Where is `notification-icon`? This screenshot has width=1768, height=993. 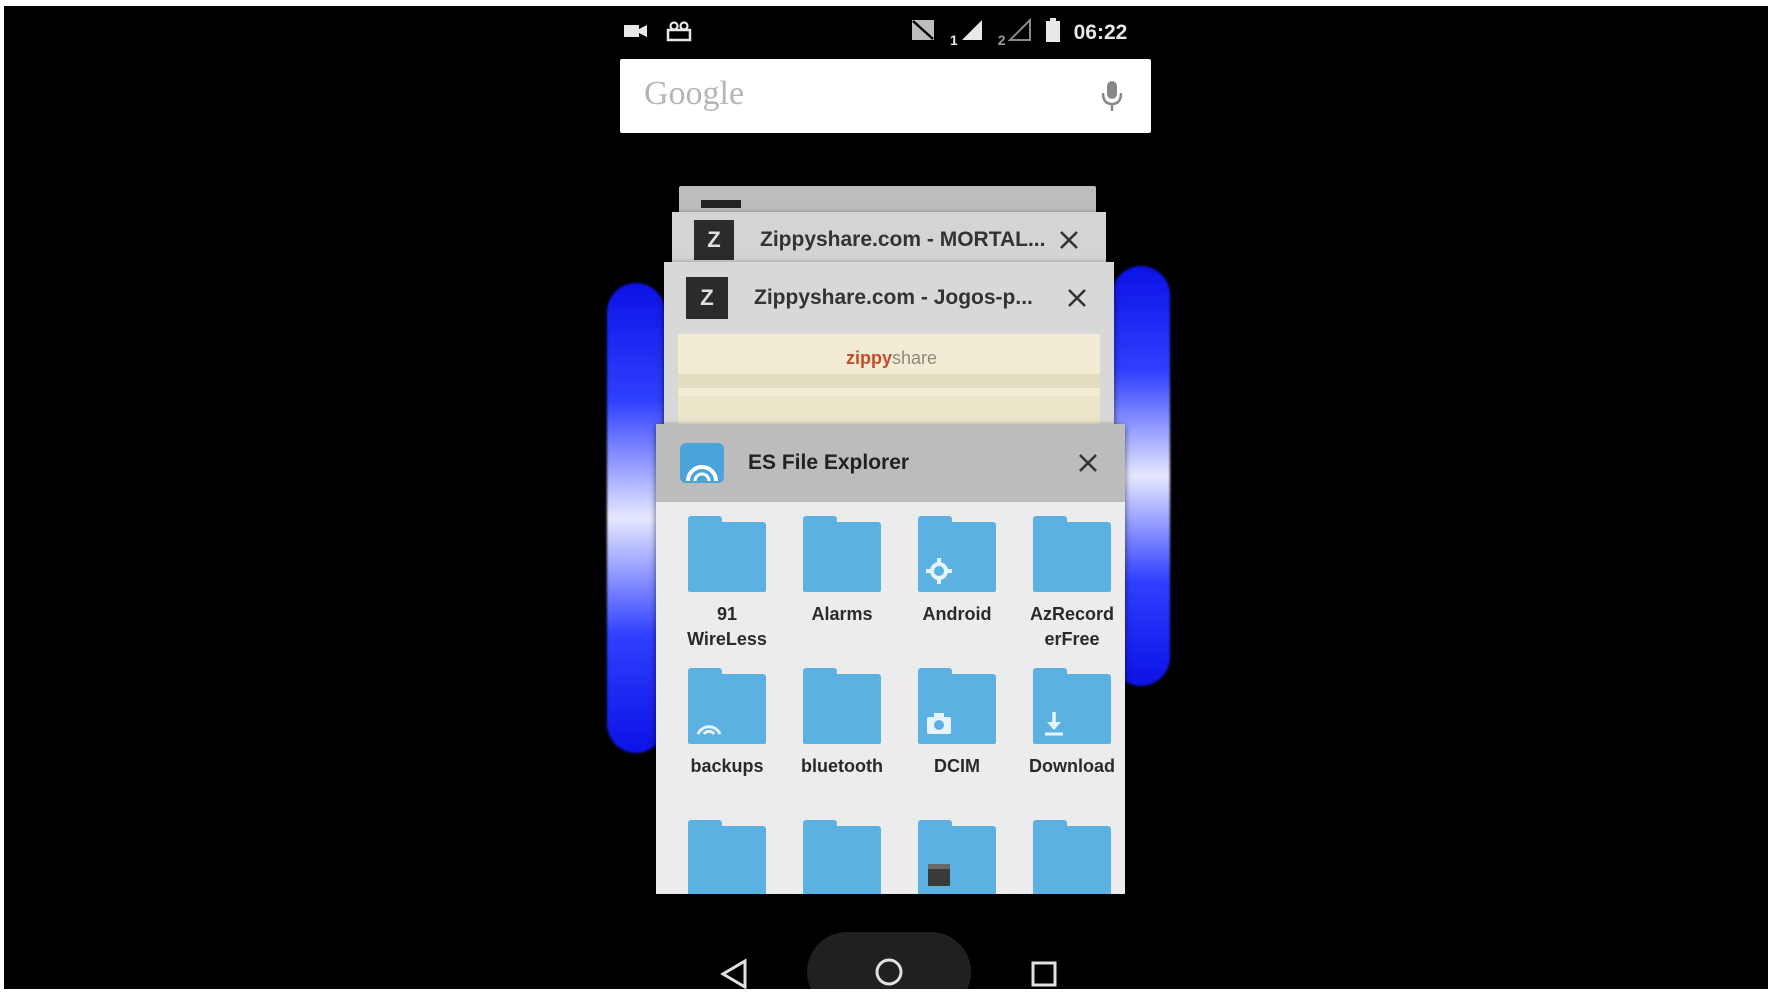
notification-icon is located at coordinates (679, 33).